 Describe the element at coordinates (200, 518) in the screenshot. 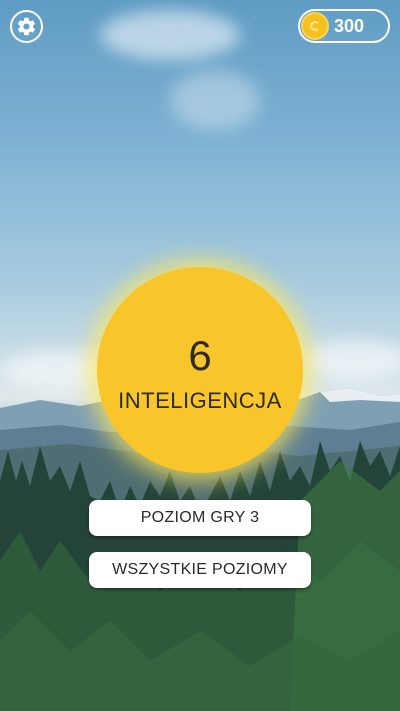

I see `play-level-button: POZIOM GRY 3` at that location.